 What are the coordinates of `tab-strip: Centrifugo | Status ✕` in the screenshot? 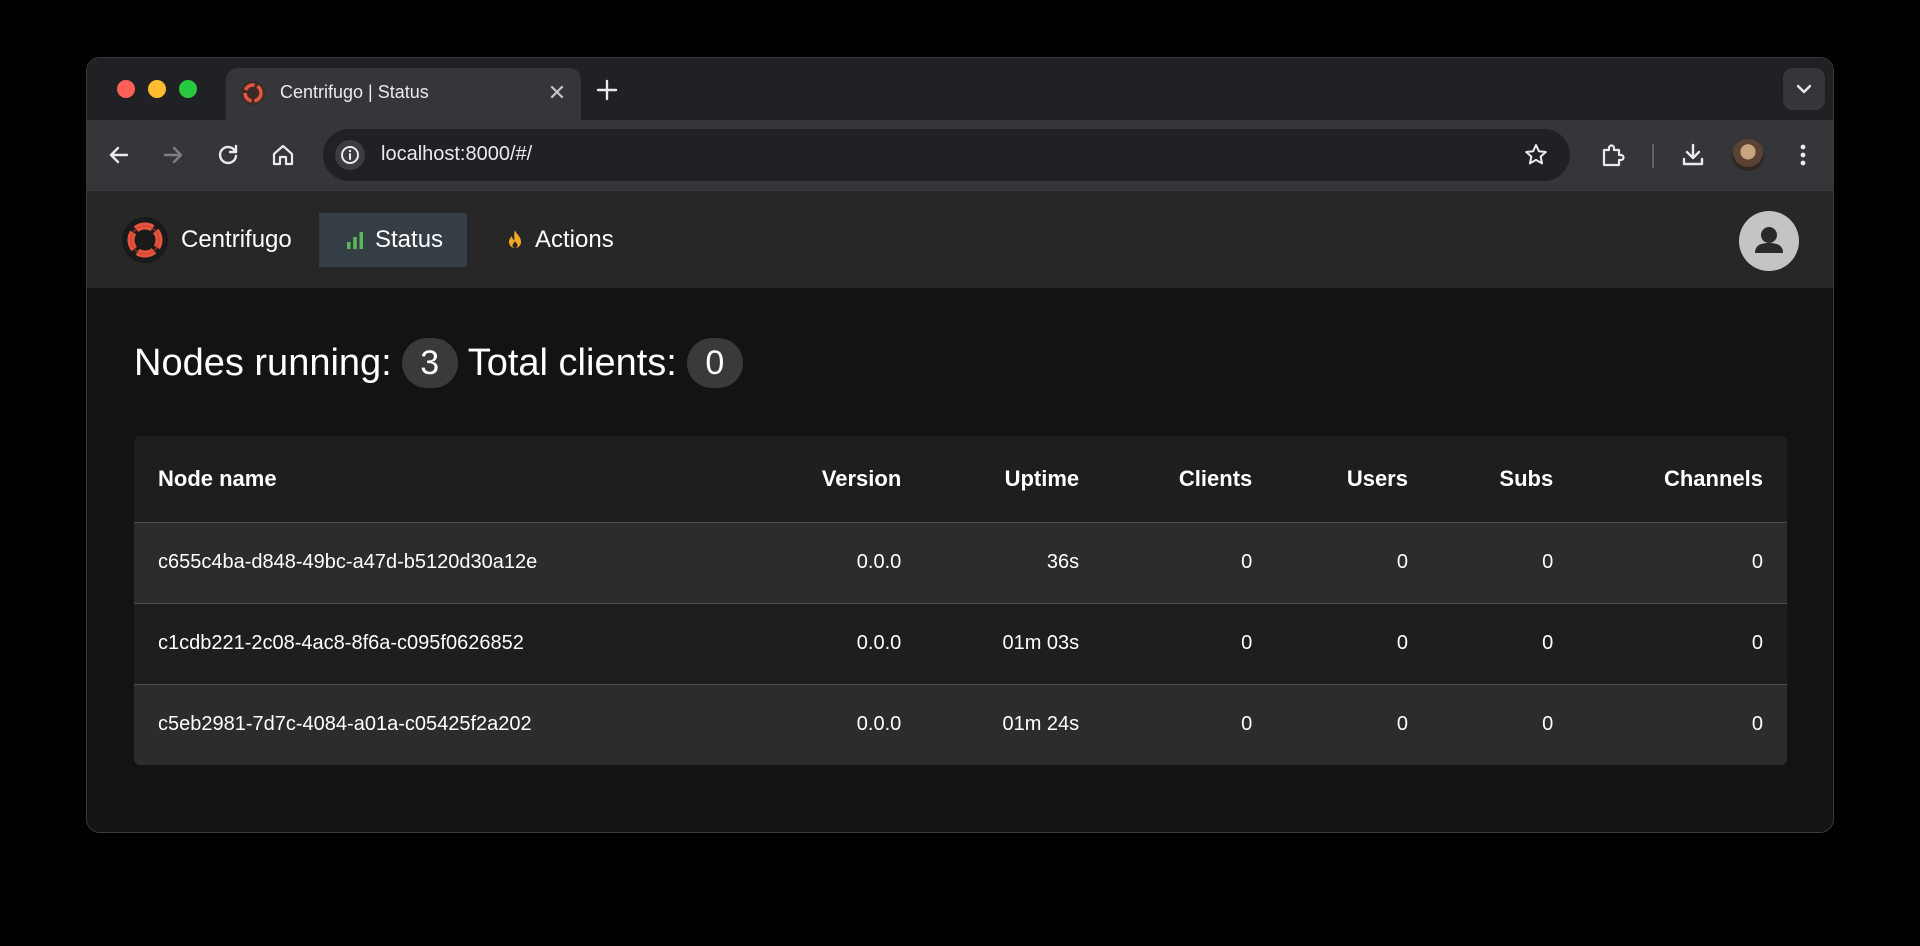 It's located at (960, 89).